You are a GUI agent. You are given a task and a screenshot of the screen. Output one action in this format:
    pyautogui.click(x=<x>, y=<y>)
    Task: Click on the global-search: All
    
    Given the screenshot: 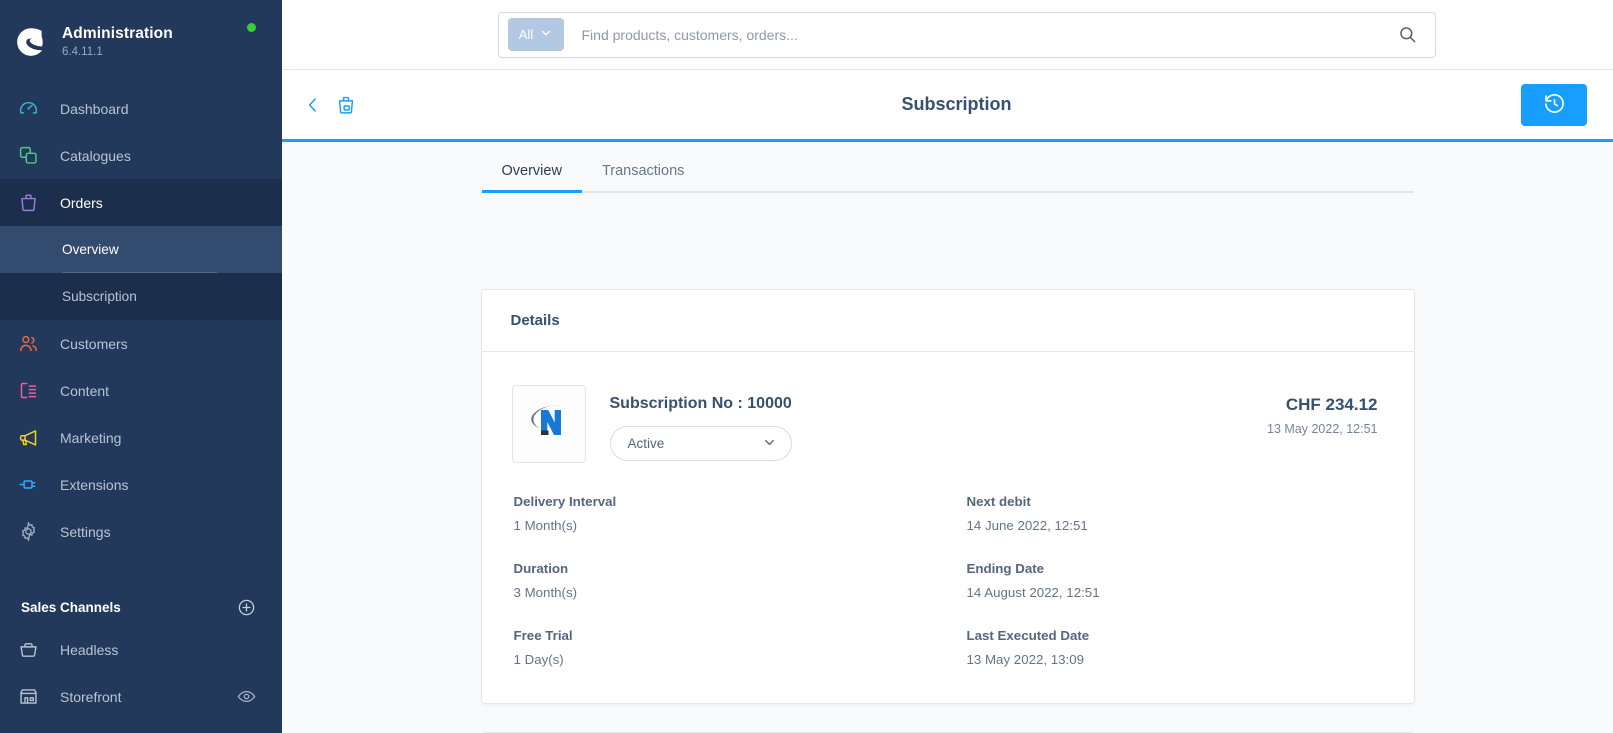 What is the action you would take?
    pyautogui.click(x=966, y=34)
    